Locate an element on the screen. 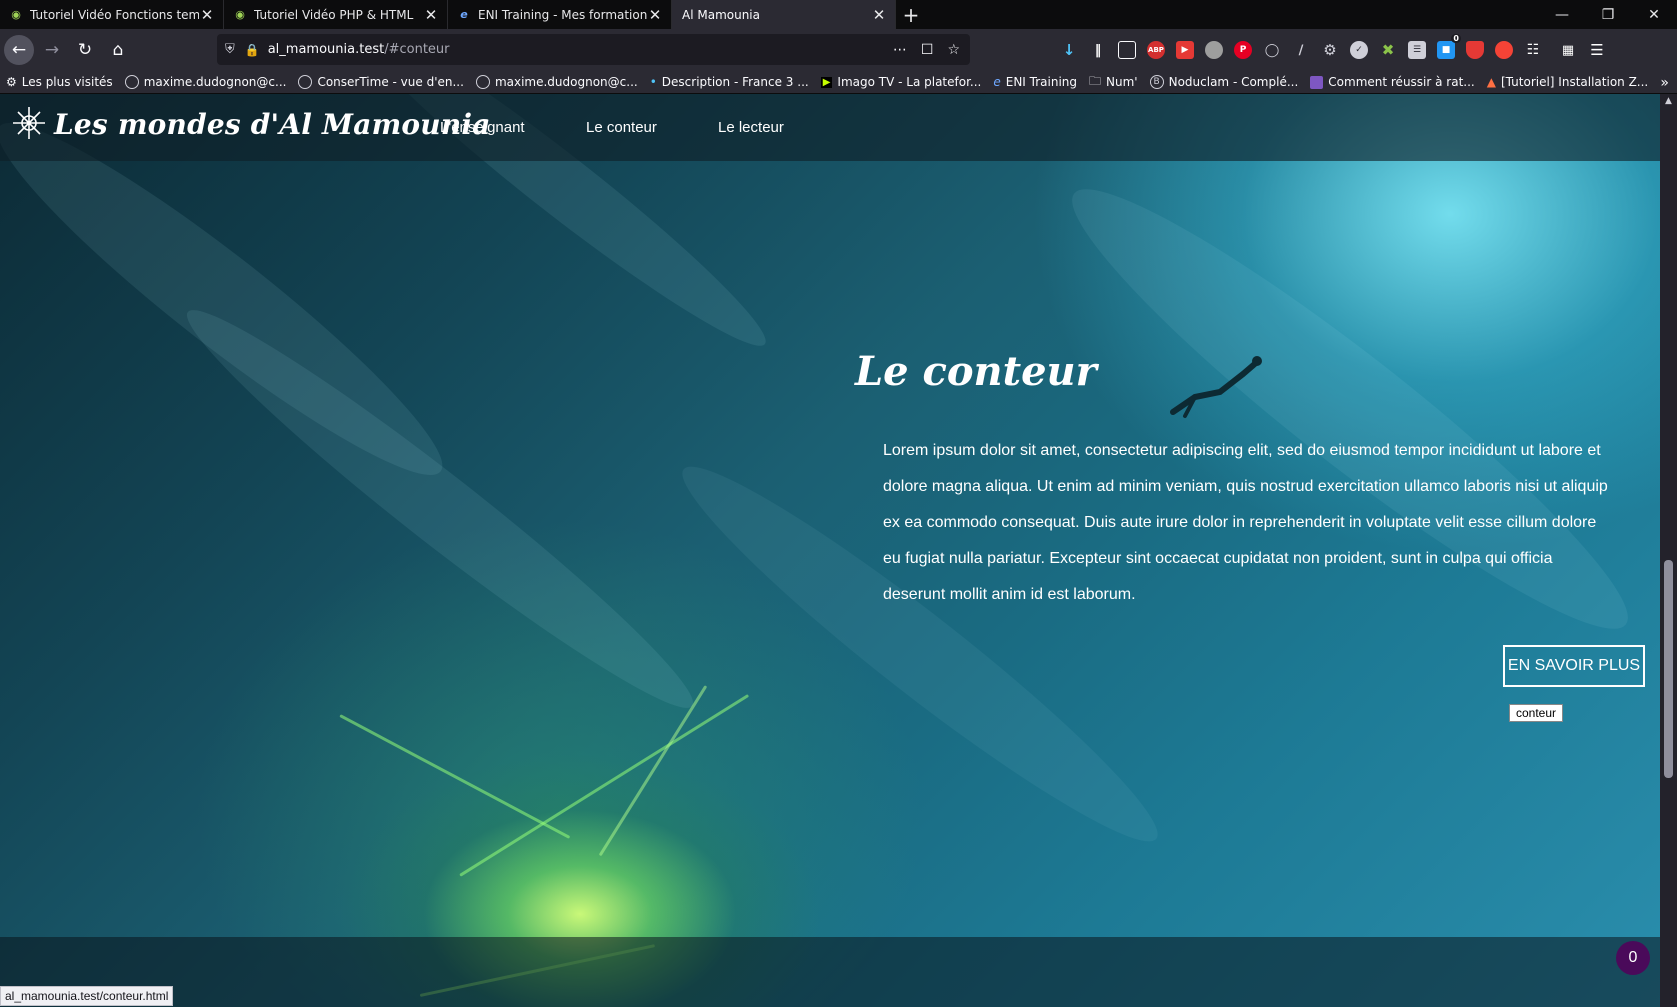 This screenshot has height=1007, width=1677. grid-icon: ☷ is located at coordinates (1533, 50).